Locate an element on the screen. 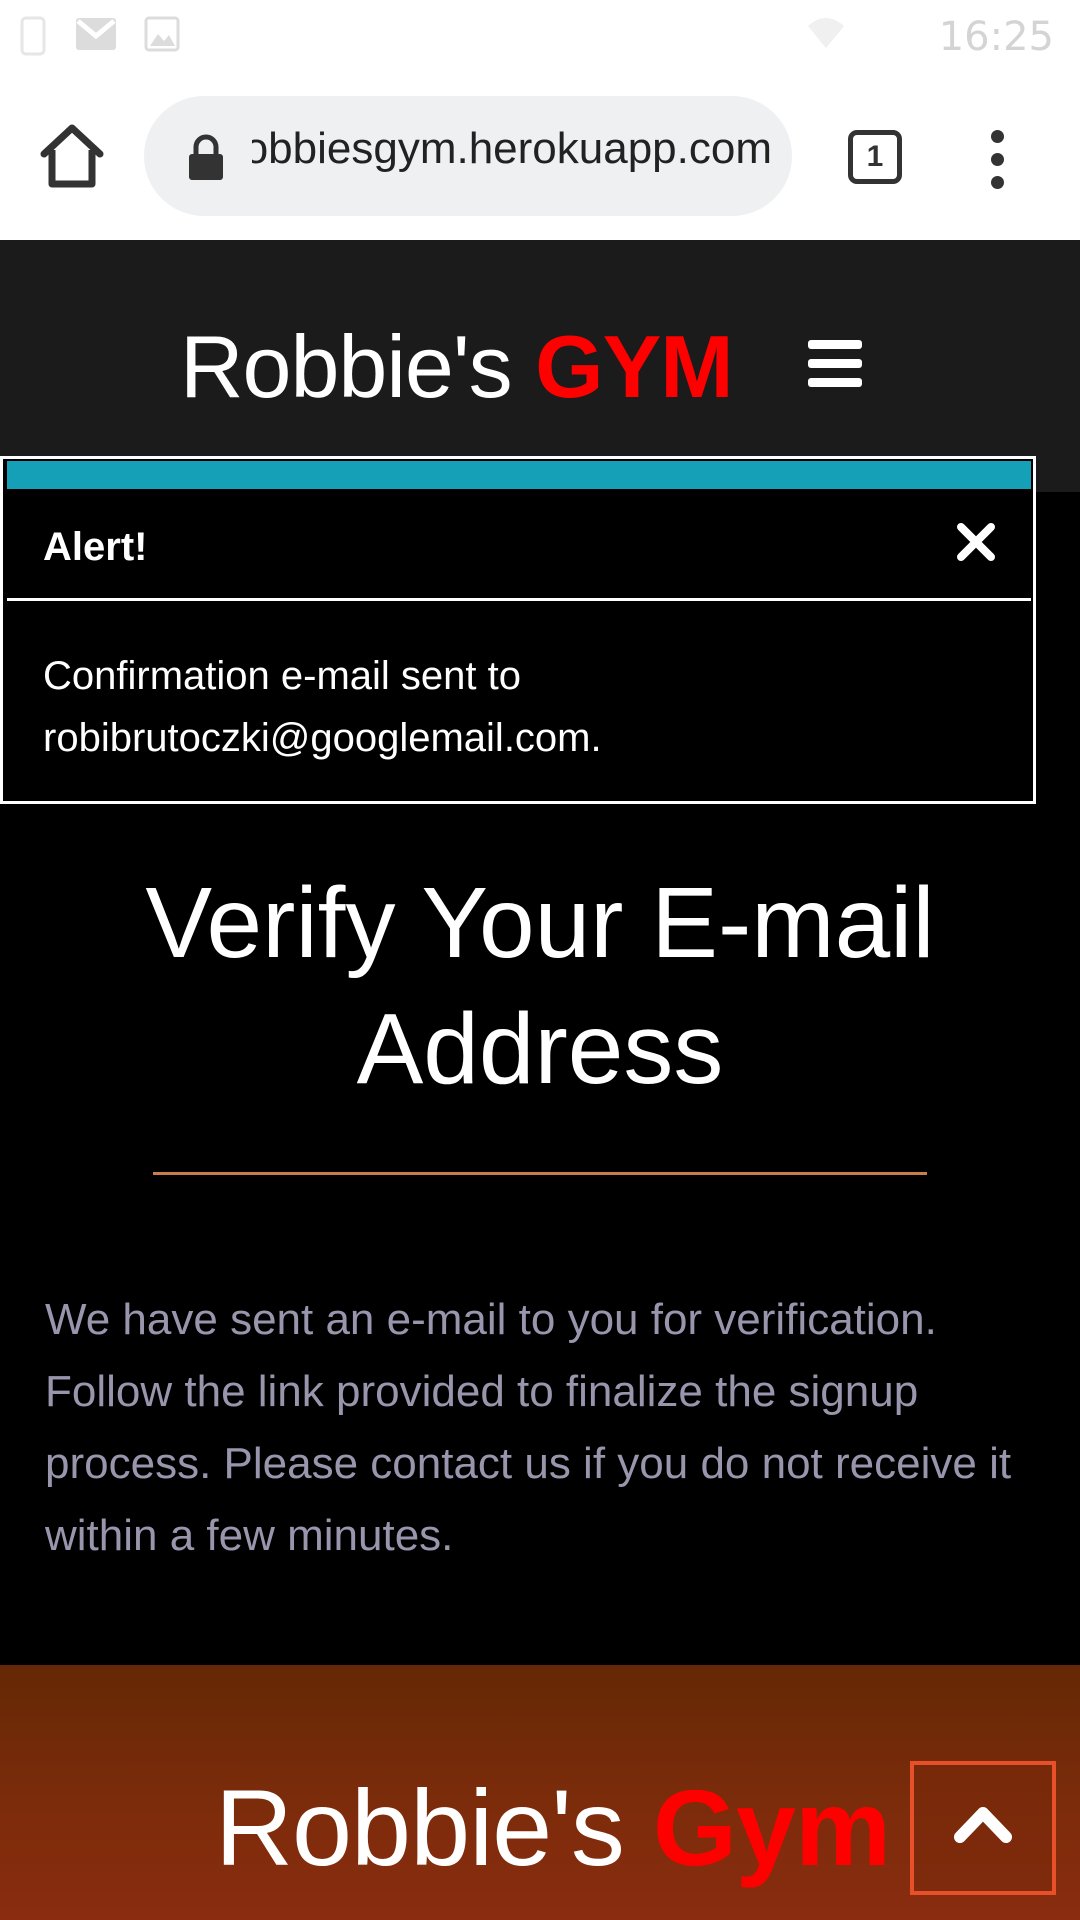  gmail-icon is located at coordinates (96, 34).